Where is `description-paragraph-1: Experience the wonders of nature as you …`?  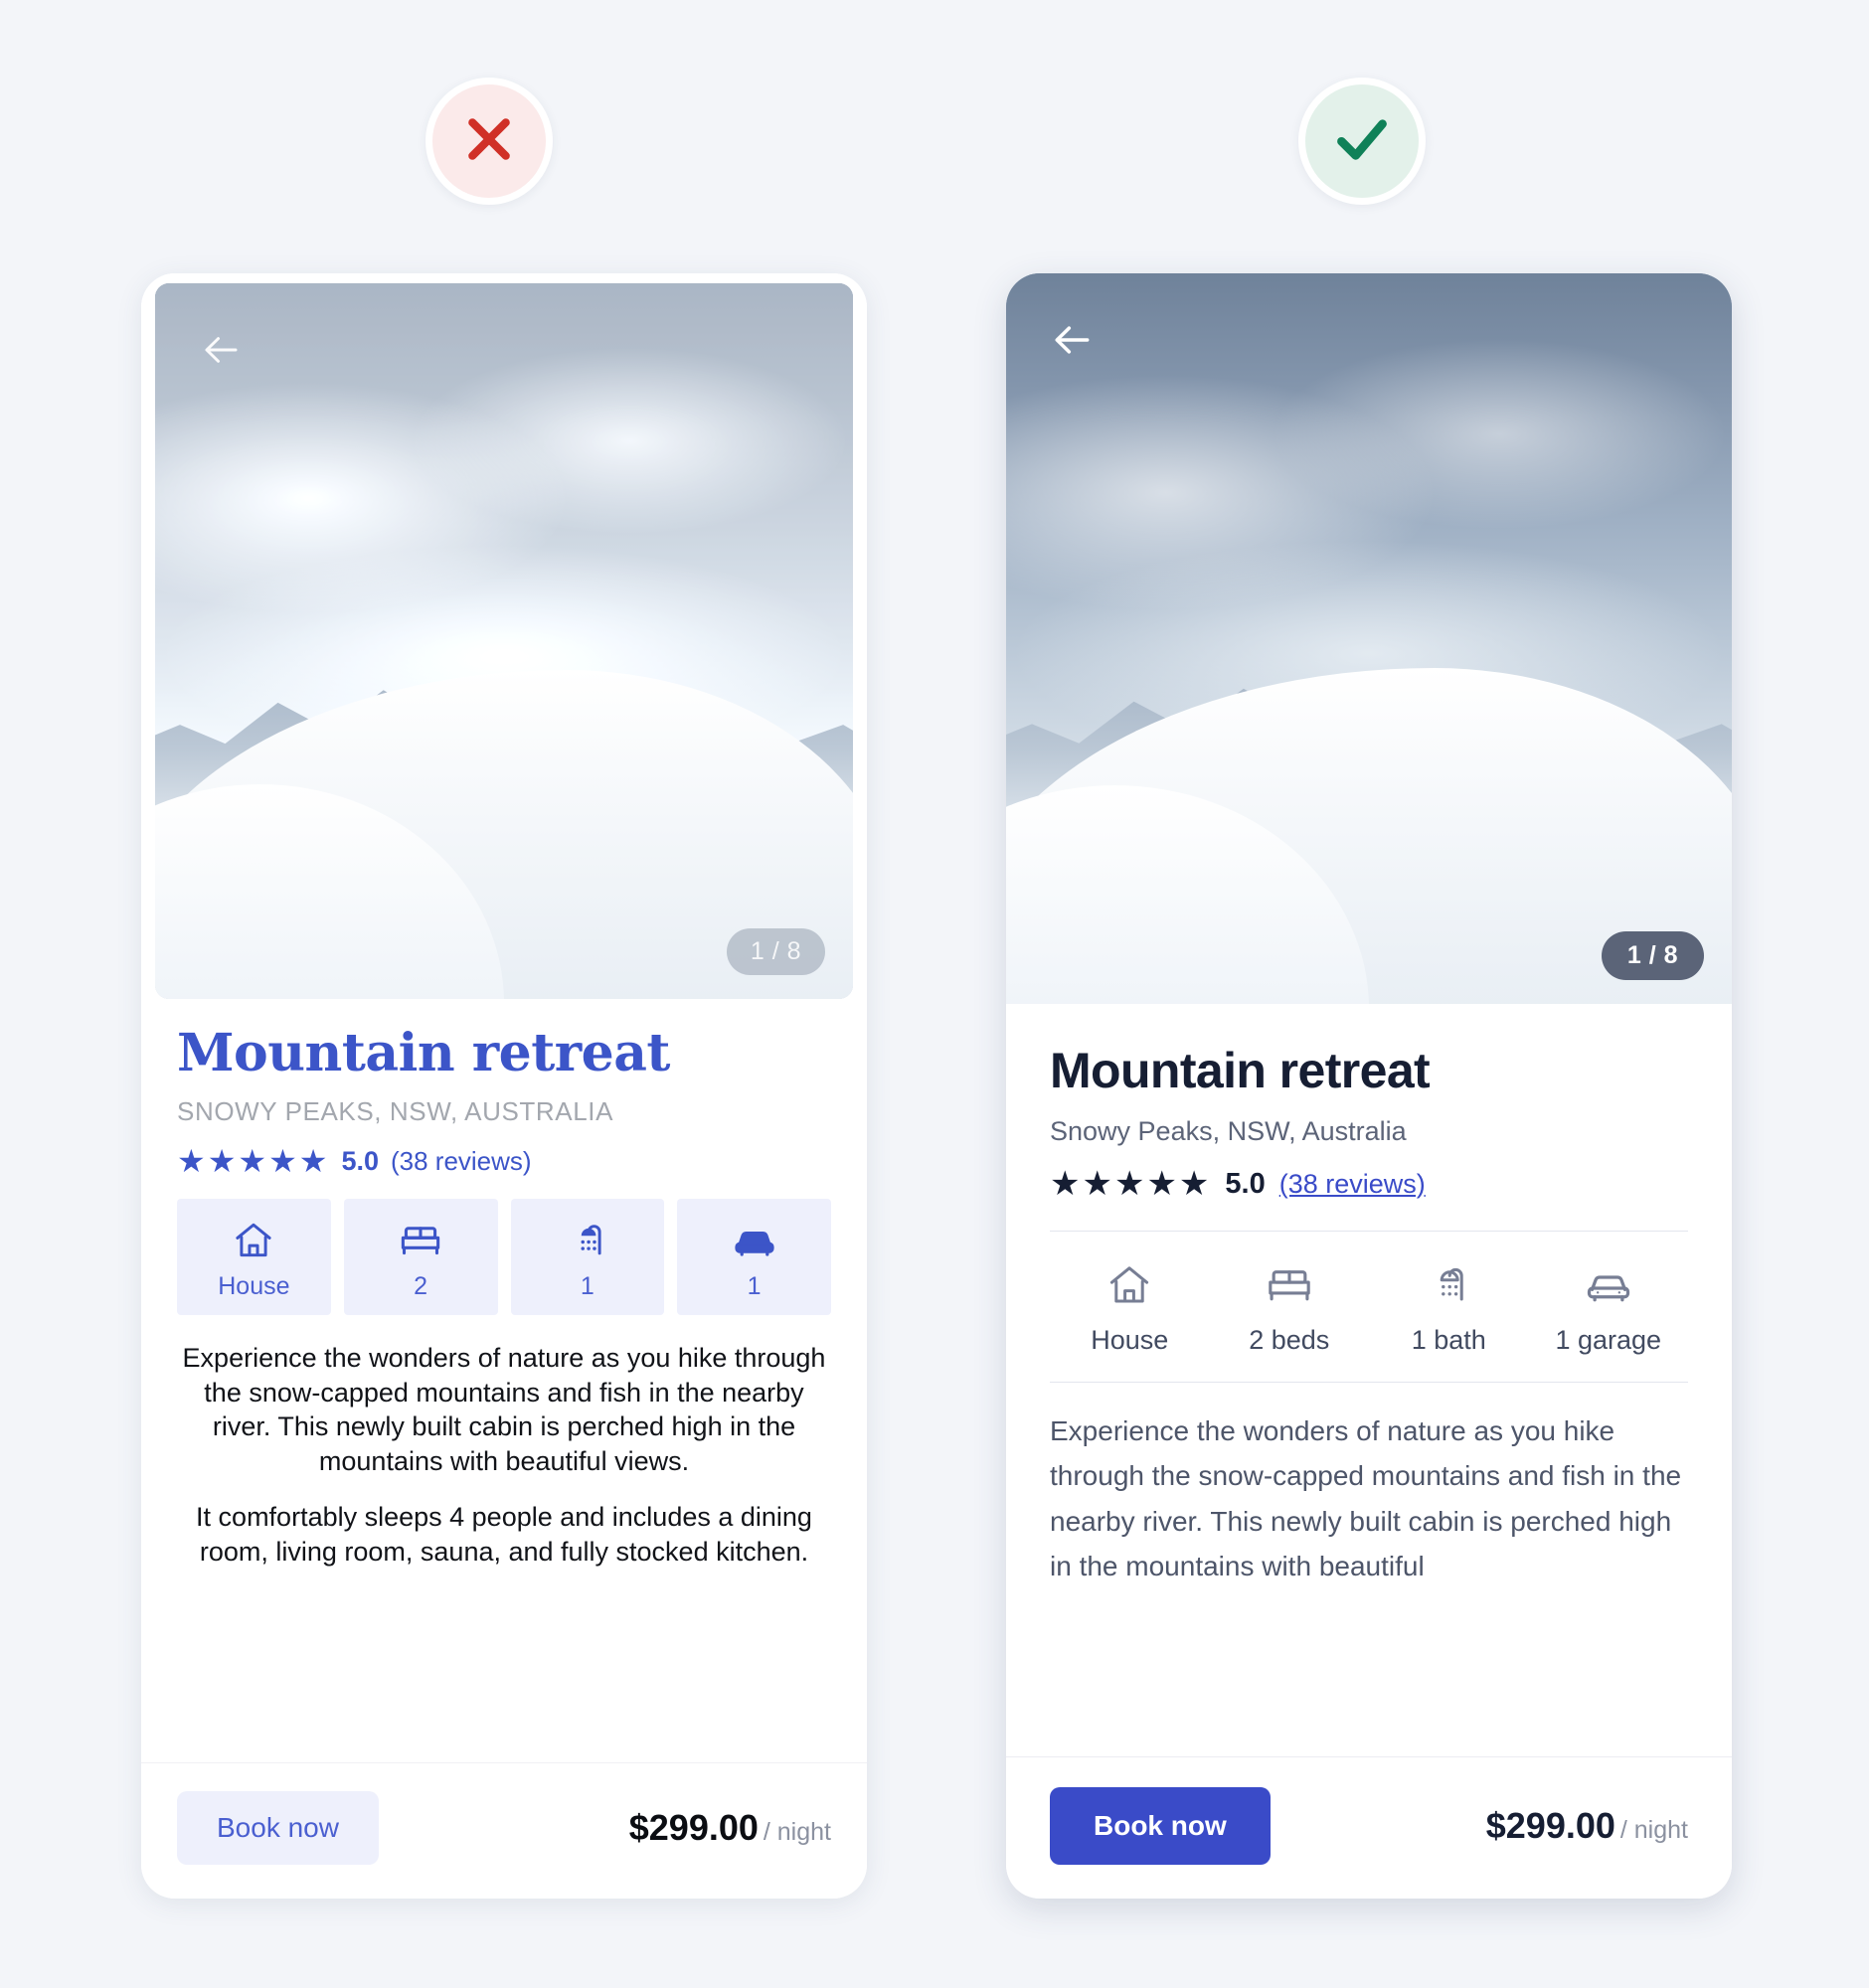 description-paragraph-1: Experience the wonders of nature as you … is located at coordinates (504, 1409).